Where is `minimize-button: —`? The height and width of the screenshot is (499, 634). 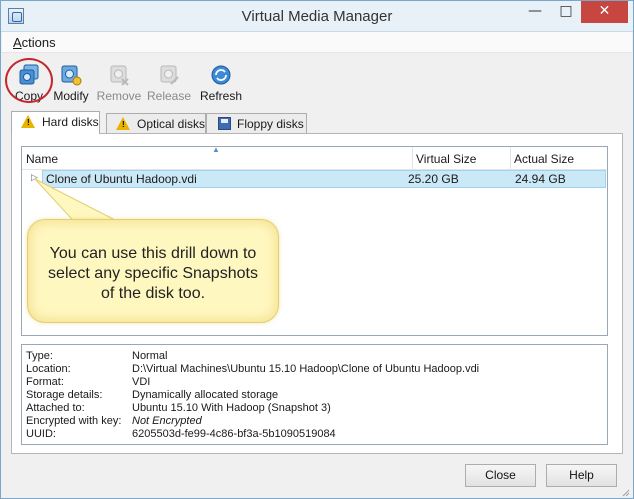
minimize-button: — is located at coordinates (535, 12).